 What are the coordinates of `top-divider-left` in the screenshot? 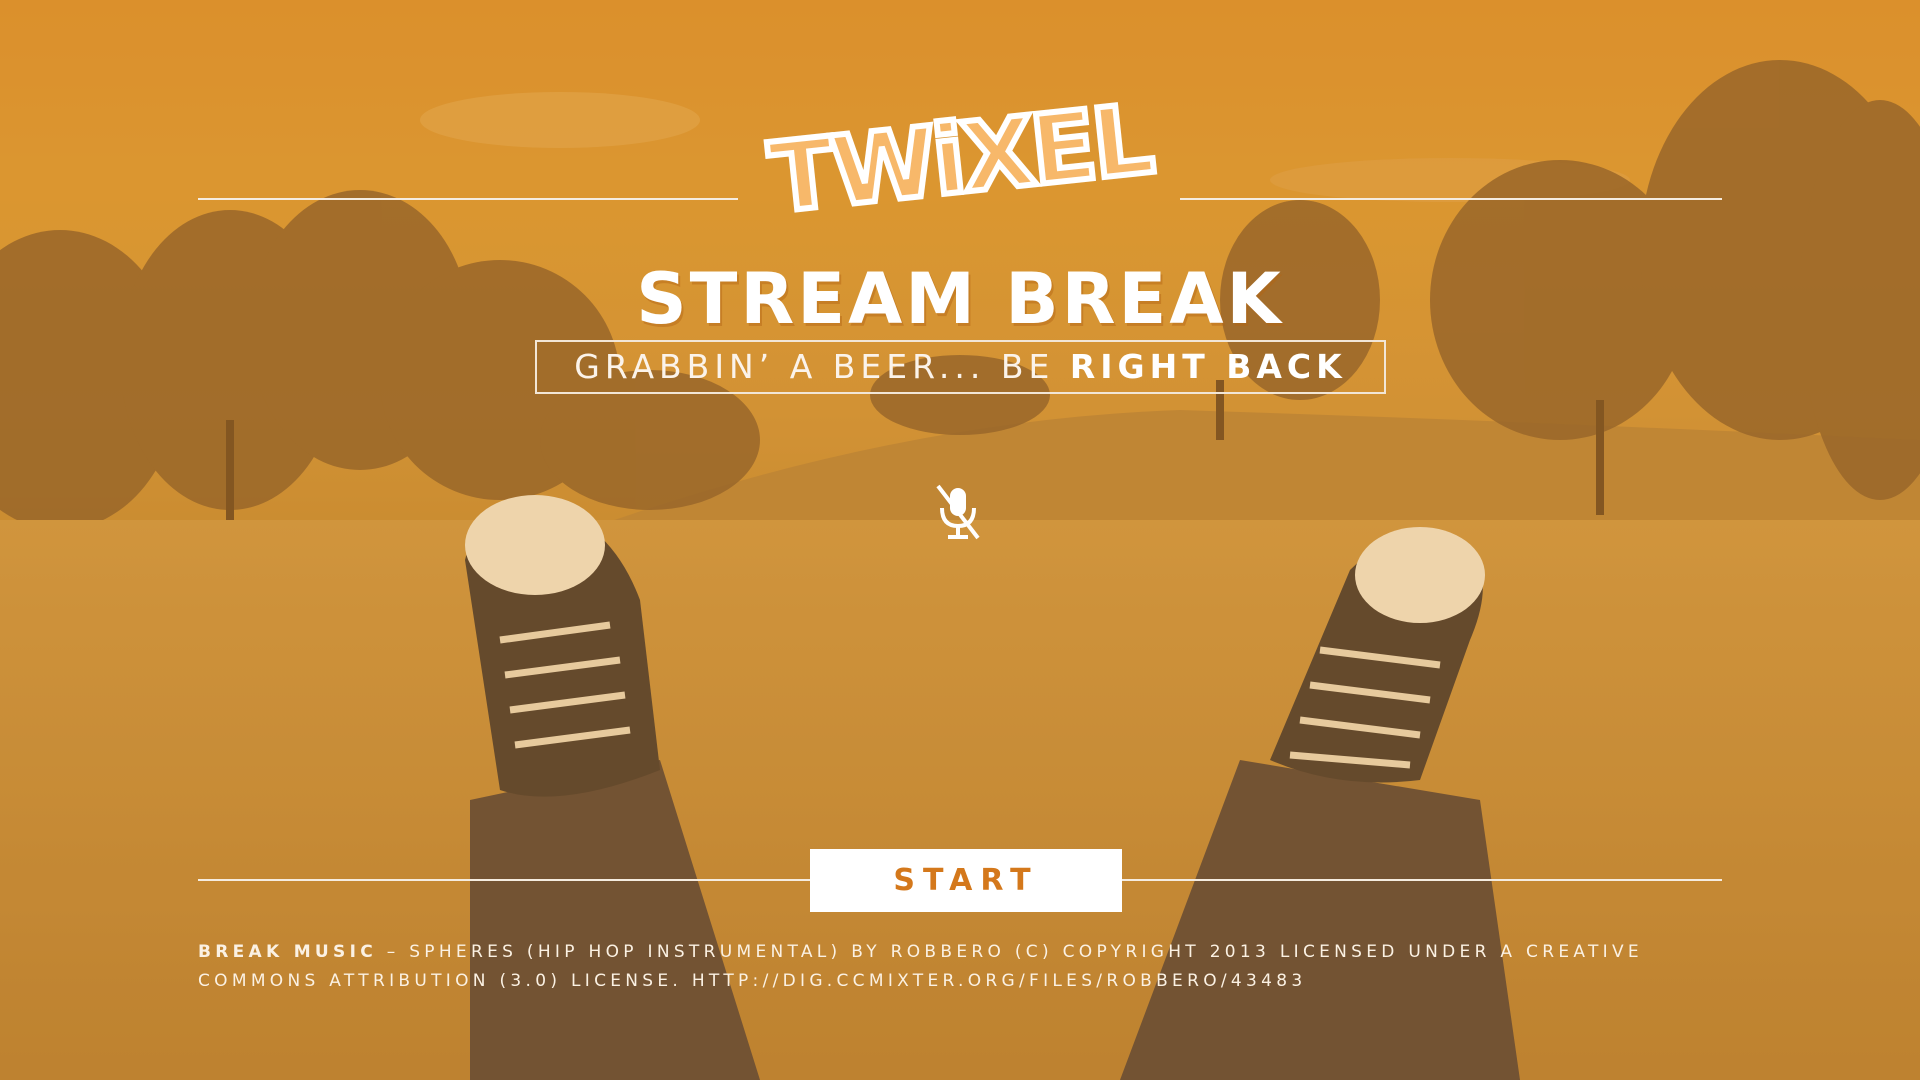 It's located at (468, 199).